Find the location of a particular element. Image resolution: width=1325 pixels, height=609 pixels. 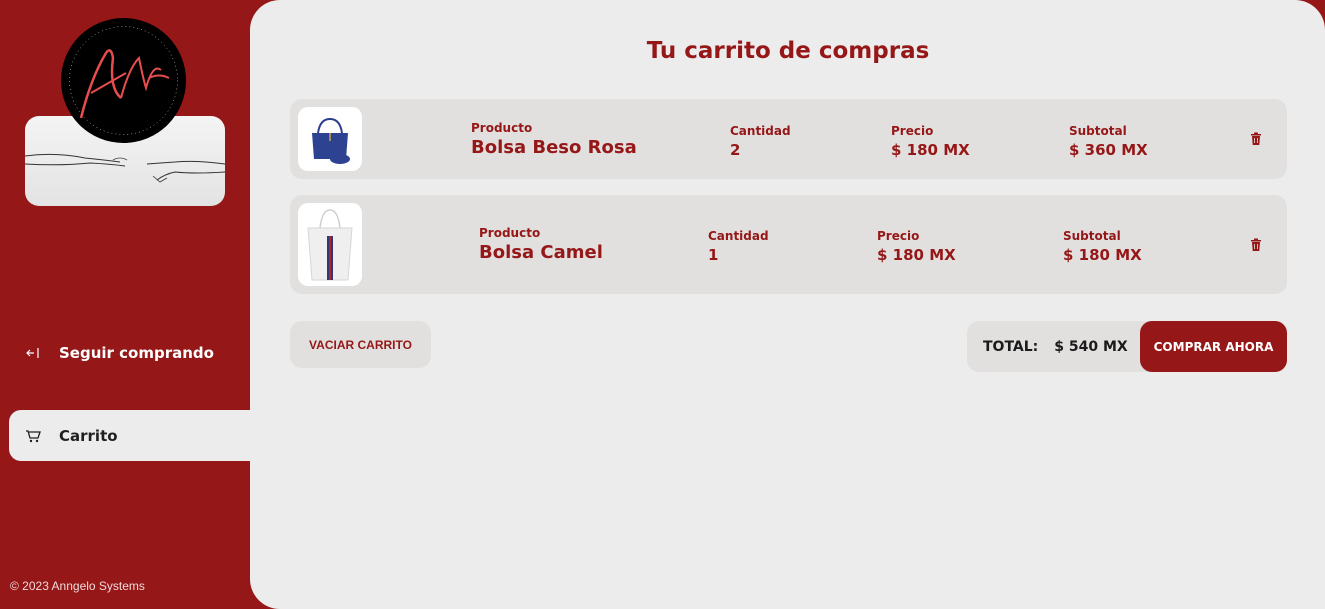

quantity-value: 2 is located at coordinates (735, 150).